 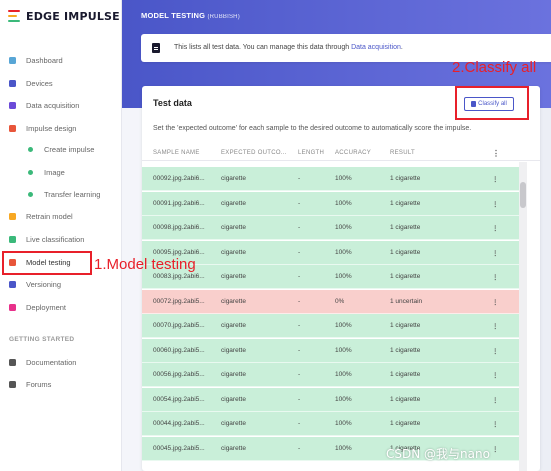 I want to click on sidebar-item-image: Image, so click(x=61, y=172).